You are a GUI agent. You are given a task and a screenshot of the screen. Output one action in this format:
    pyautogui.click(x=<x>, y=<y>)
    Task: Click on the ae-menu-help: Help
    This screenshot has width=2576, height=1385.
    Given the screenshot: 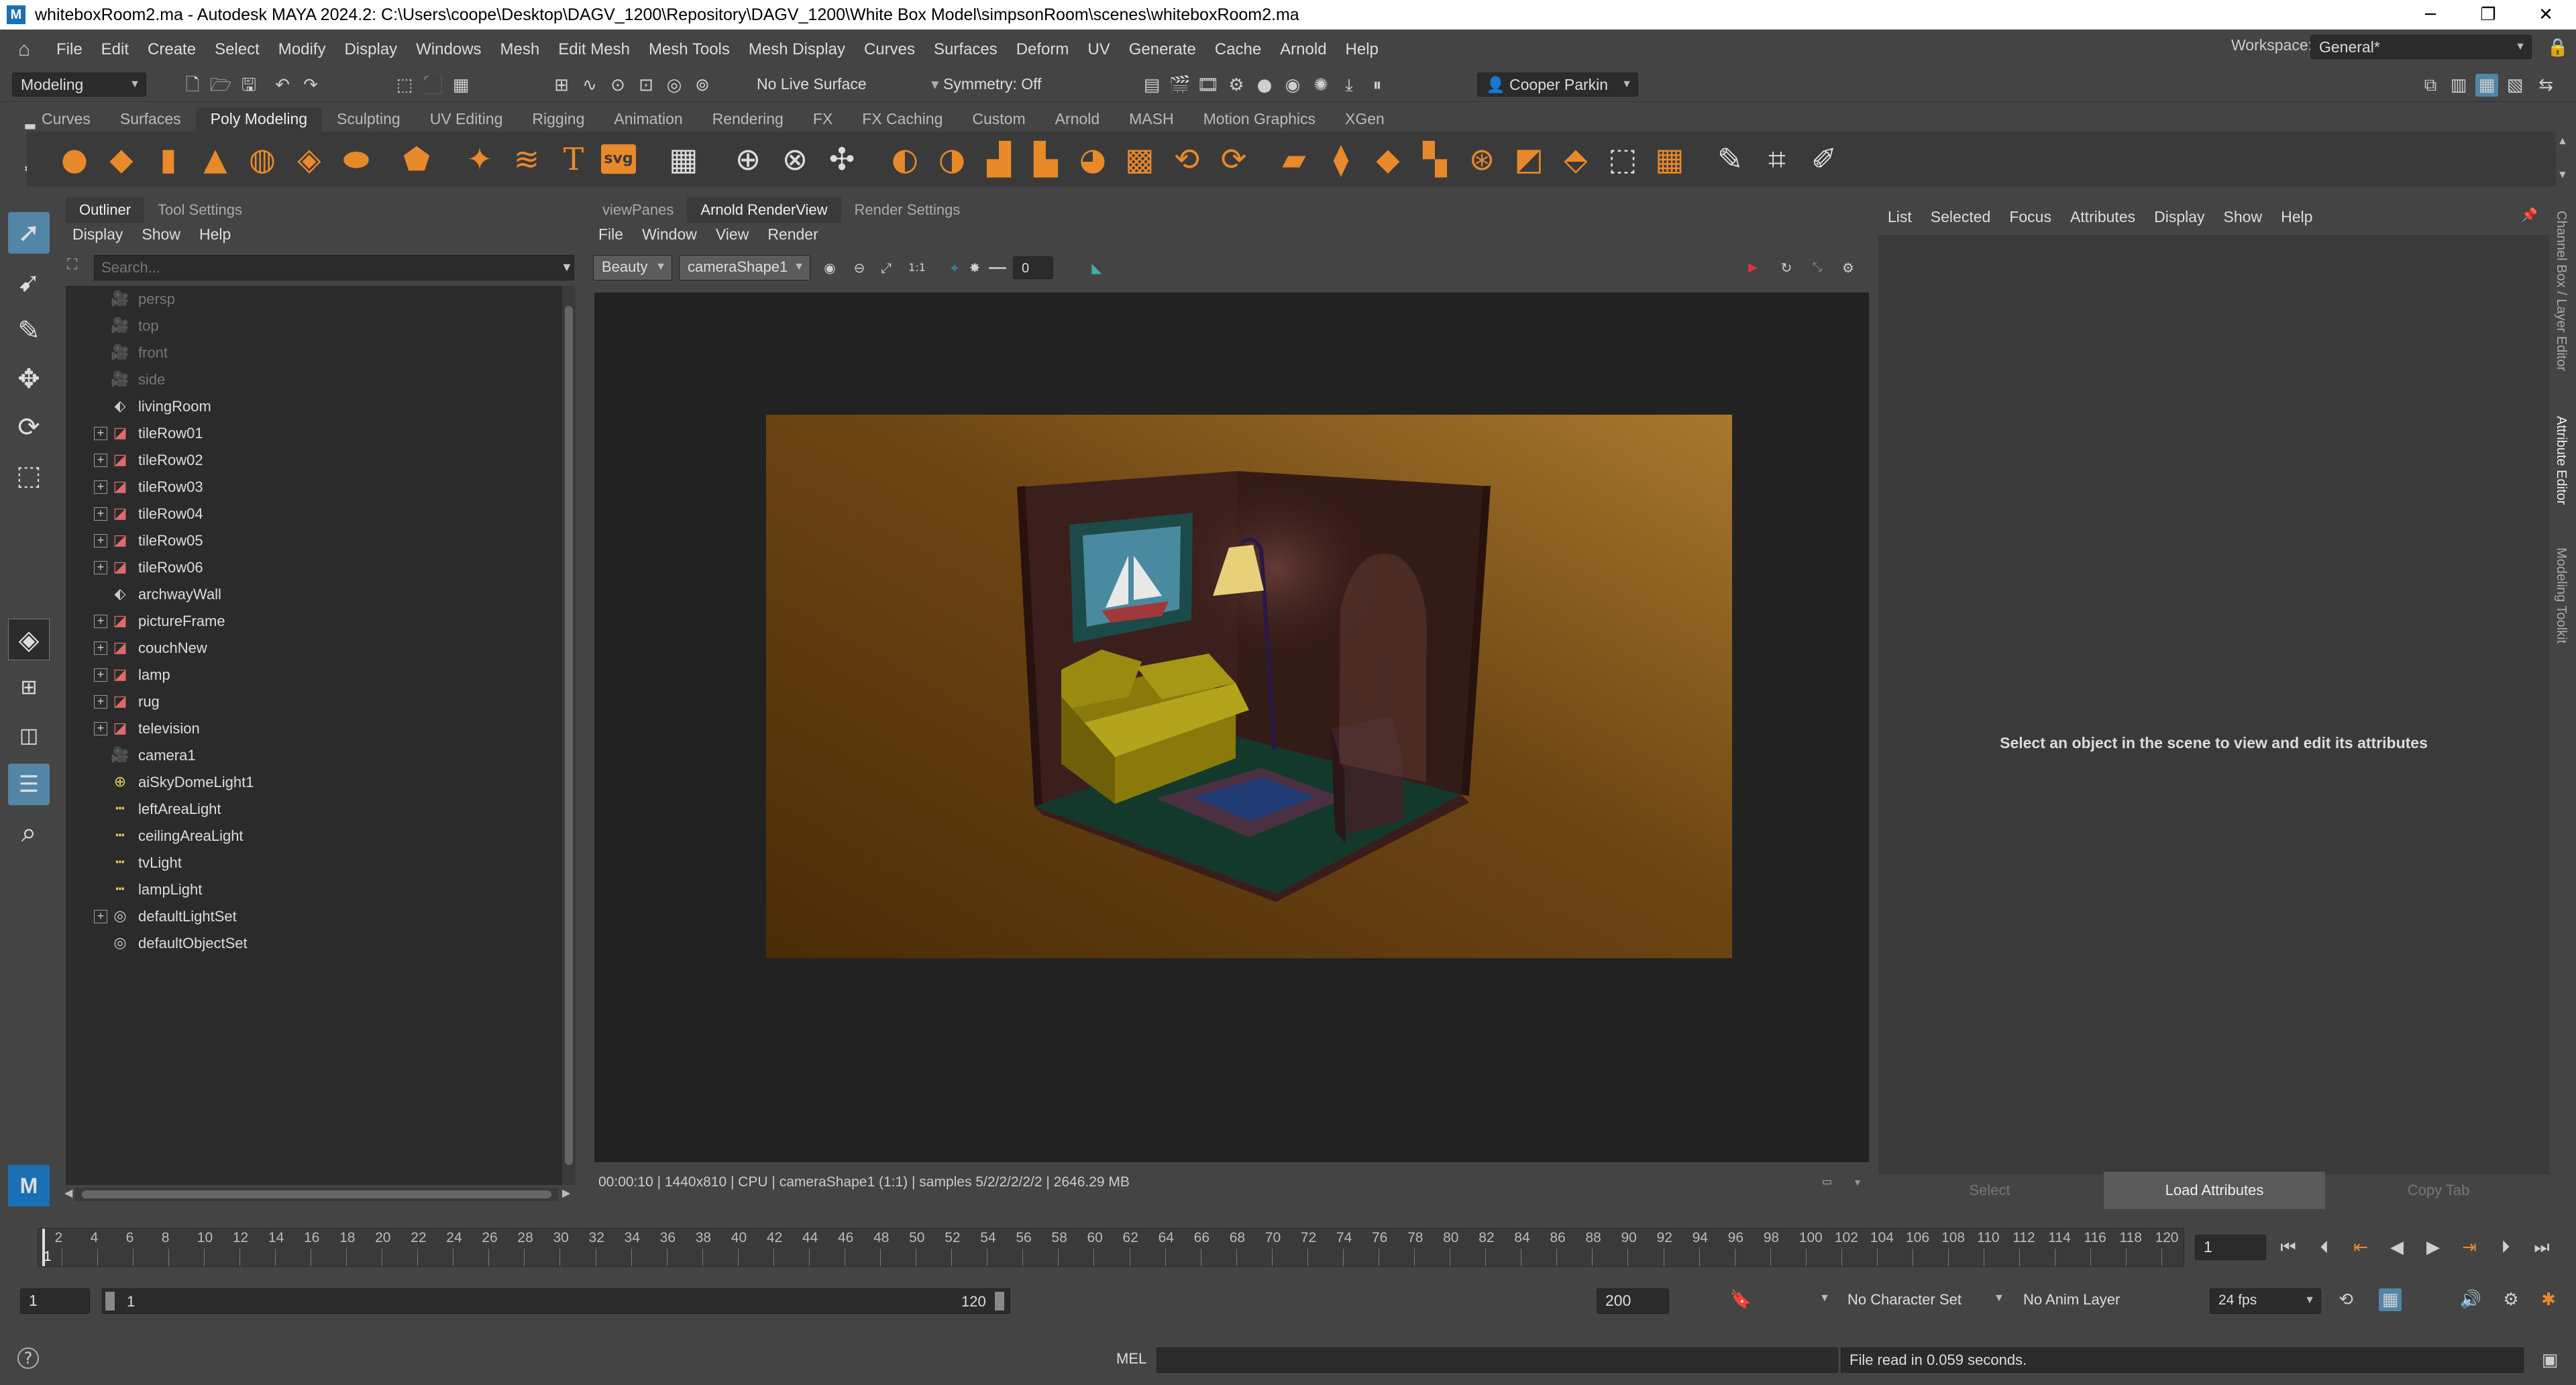 What is the action you would take?
    pyautogui.click(x=2296, y=217)
    